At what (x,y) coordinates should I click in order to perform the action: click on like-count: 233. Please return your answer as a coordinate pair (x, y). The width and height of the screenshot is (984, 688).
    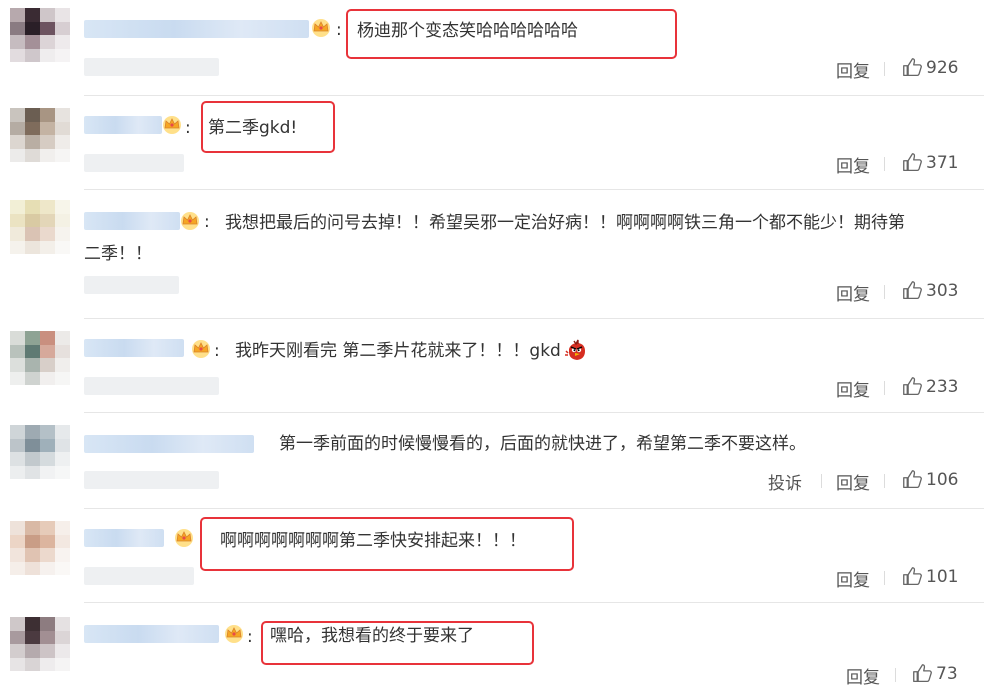
    Looking at the image, I should click on (942, 386).